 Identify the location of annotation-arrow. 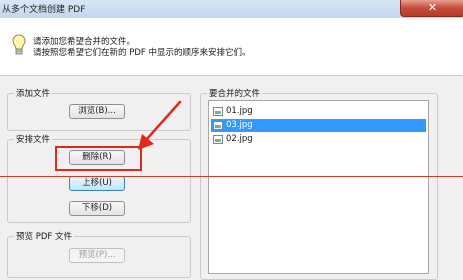
(160, 125).